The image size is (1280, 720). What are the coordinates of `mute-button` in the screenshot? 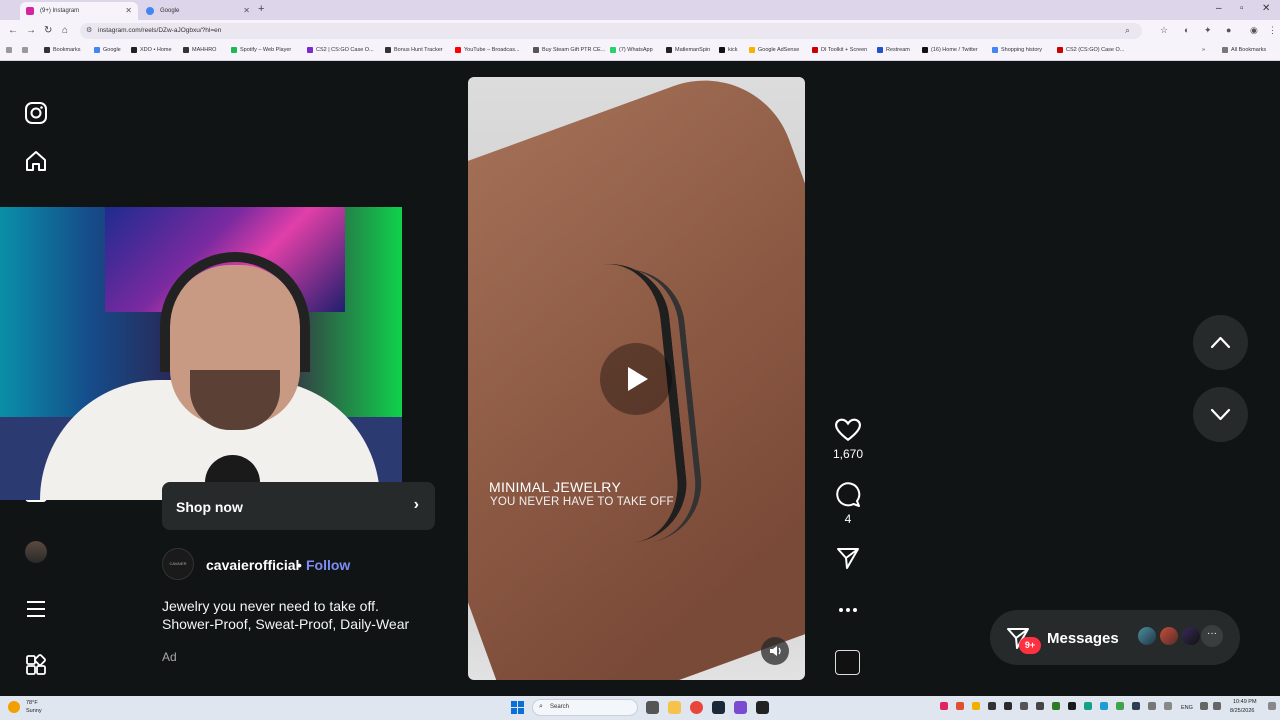 It's located at (775, 651).